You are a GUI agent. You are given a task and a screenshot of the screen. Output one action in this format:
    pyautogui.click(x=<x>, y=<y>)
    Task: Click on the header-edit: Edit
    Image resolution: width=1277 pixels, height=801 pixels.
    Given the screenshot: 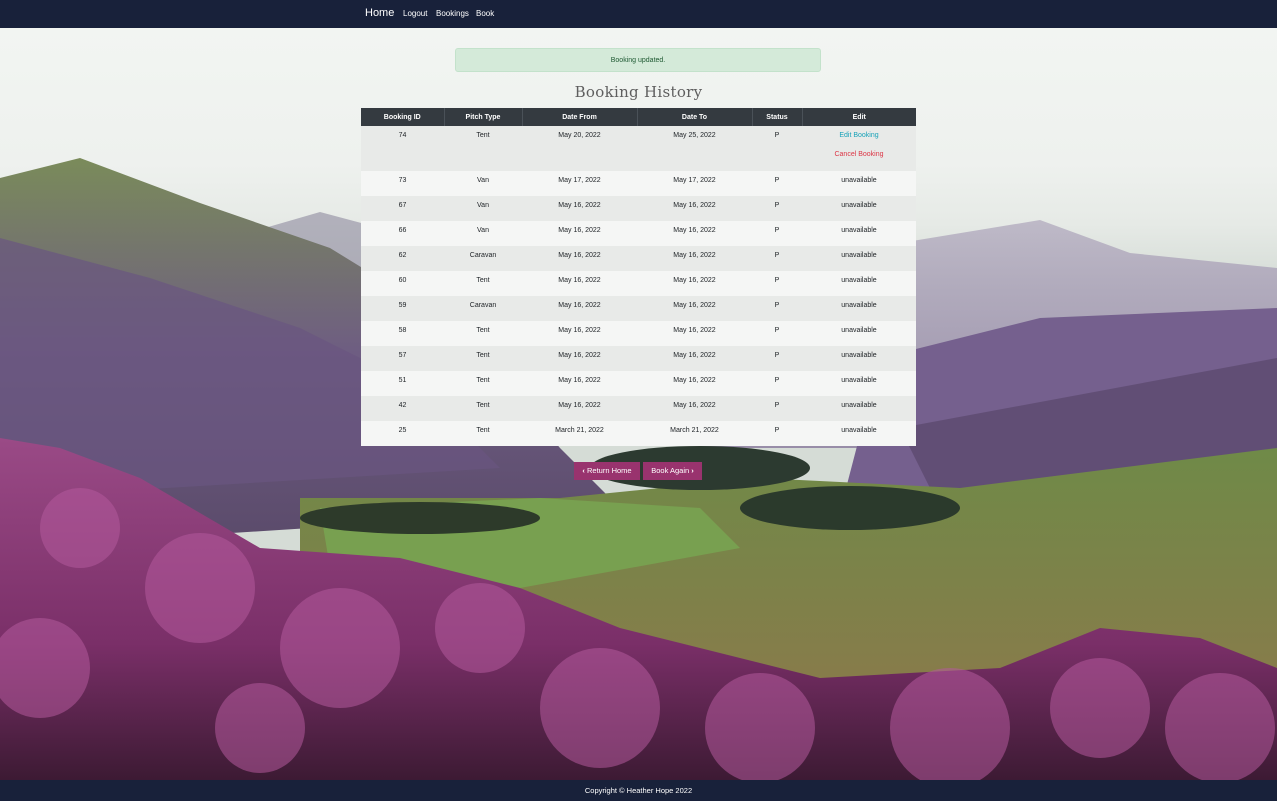 What is the action you would take?
    pyautogui.click(x=858, y=117)
    